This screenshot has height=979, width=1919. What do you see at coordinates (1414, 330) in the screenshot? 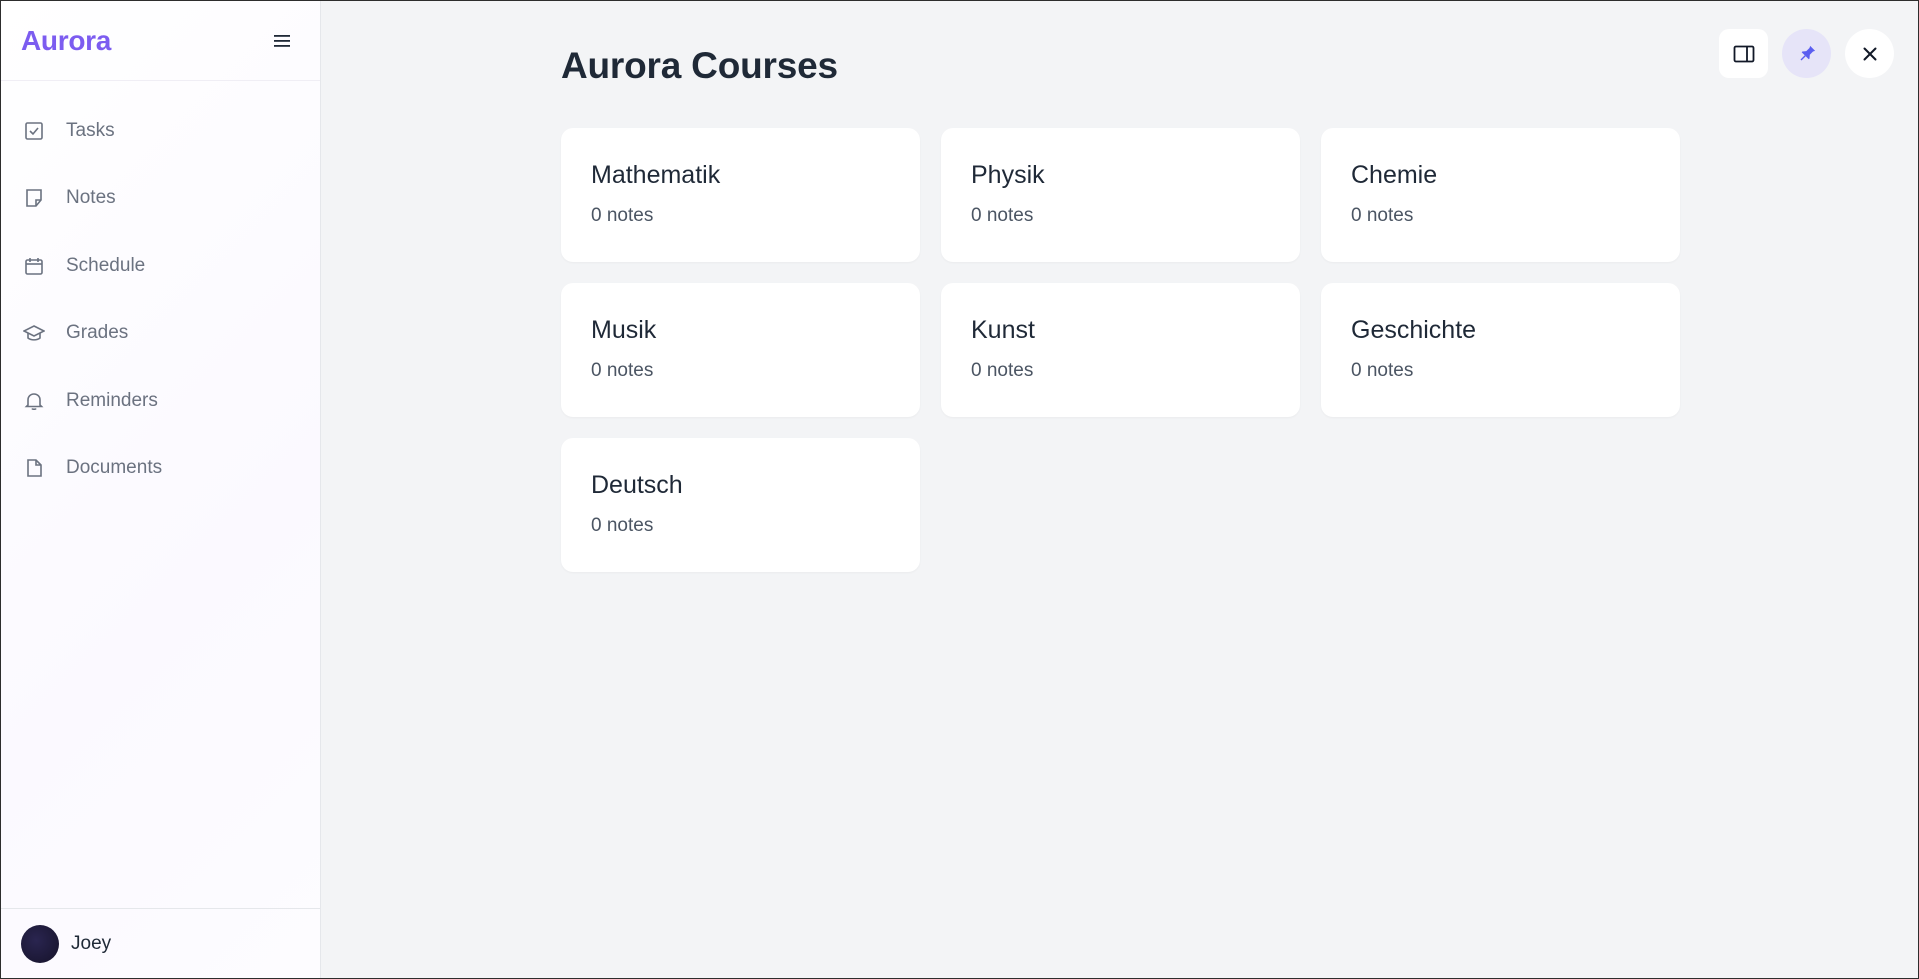
I see `course-title: Geschichte` at bounding box center [1414, 330].